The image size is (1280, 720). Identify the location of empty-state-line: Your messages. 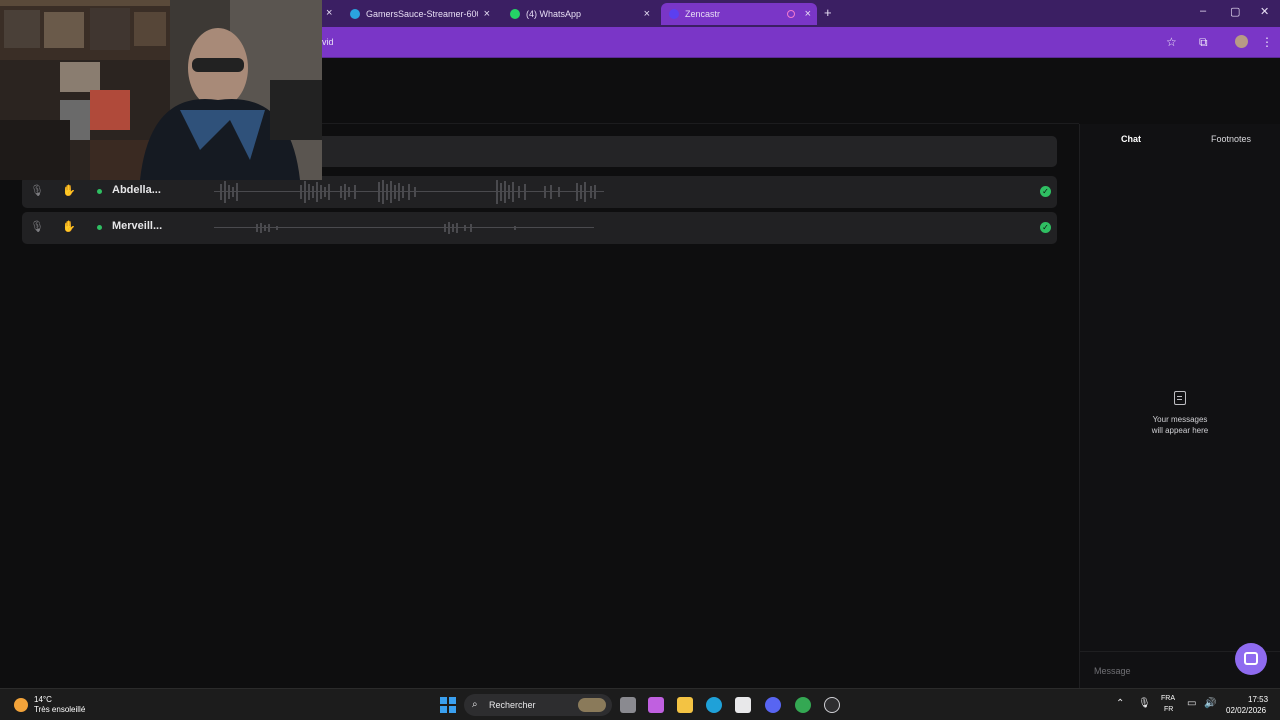
(1180, 419).